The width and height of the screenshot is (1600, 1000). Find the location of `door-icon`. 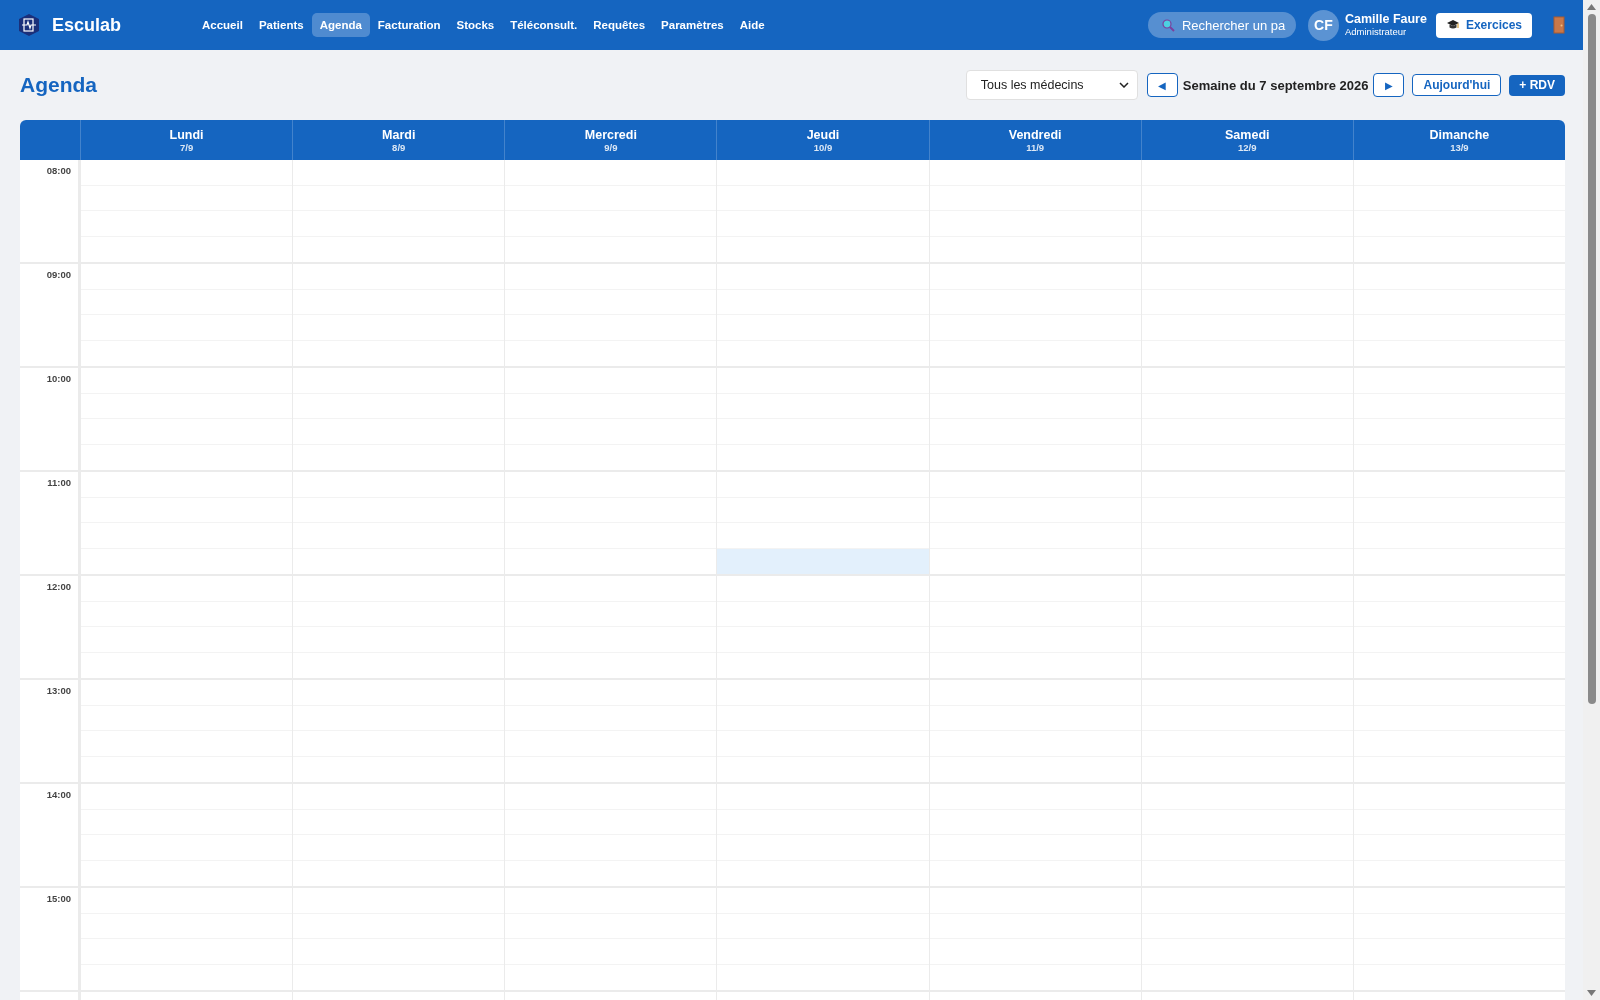

door-icon is located at coordinates (1559, 25).